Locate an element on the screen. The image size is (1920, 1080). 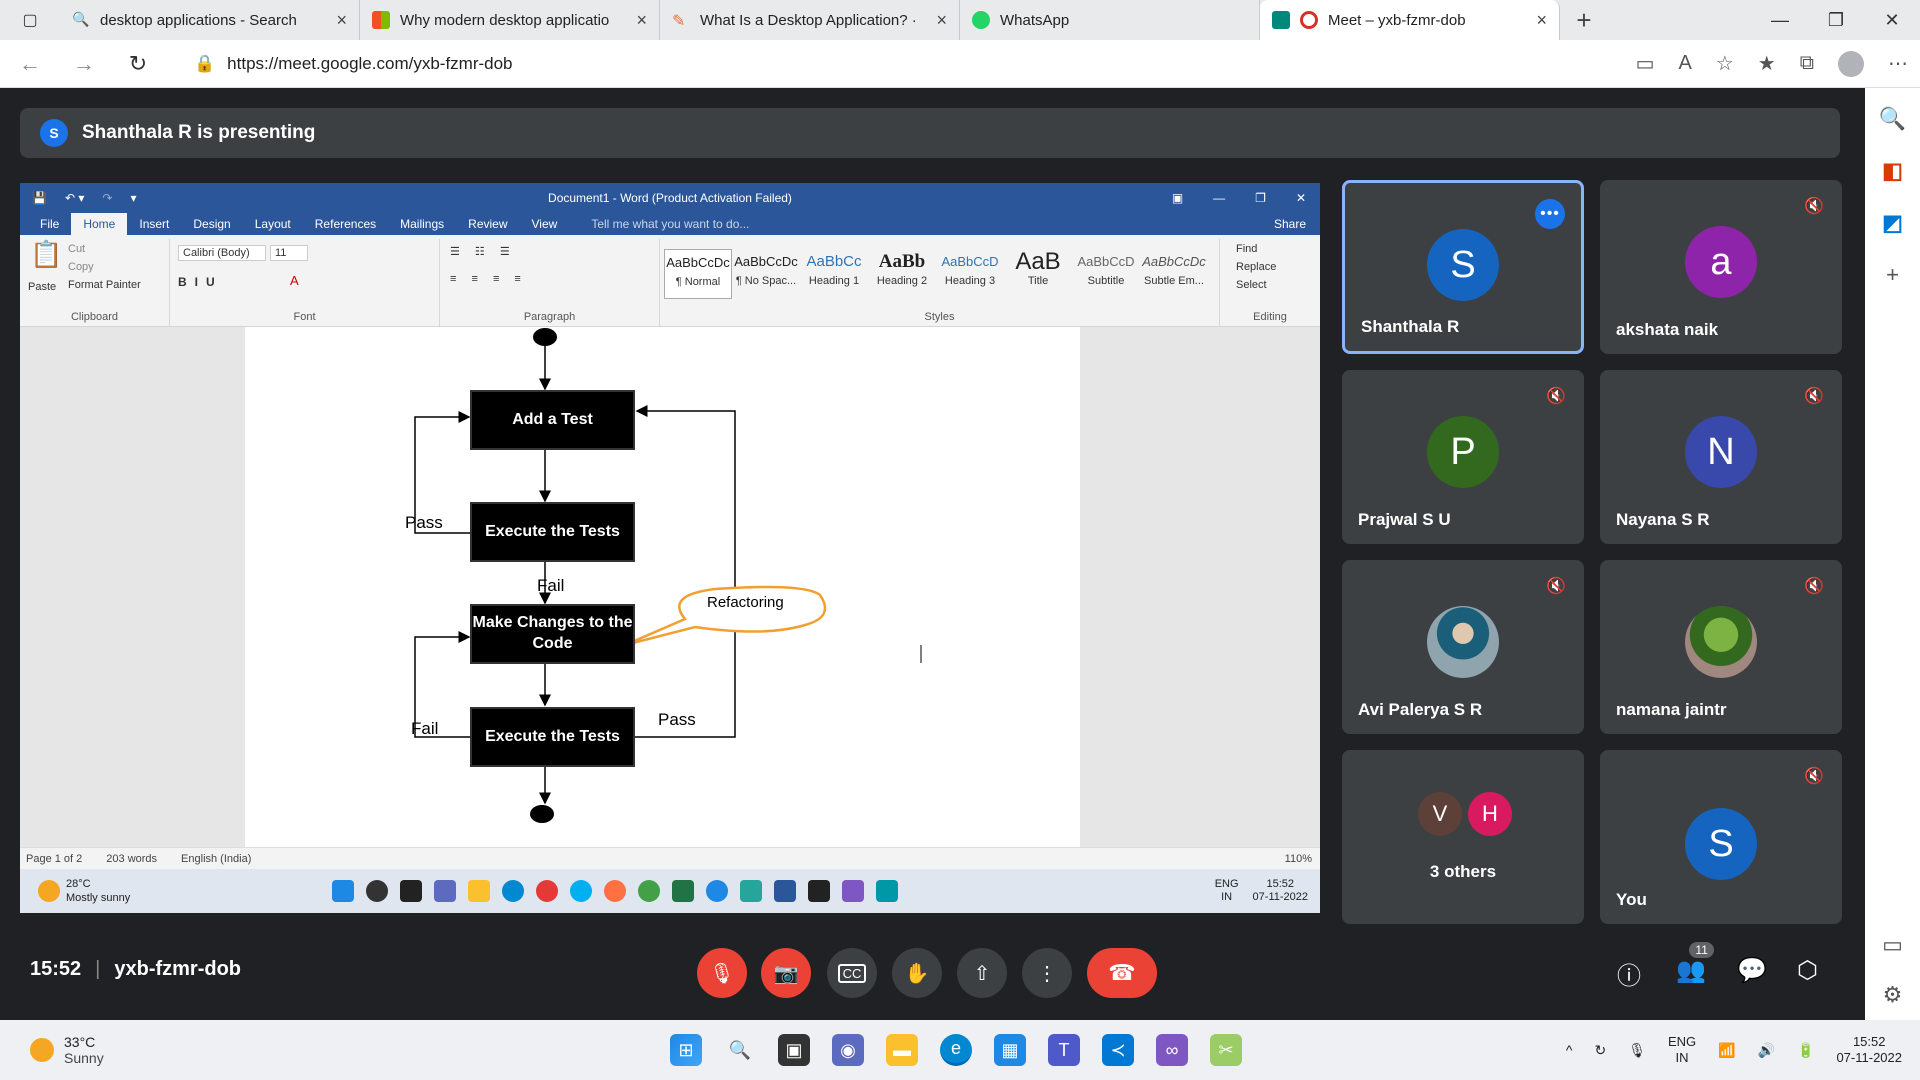
tab-meet: Meet – yxb-fzmr-dob × is located at coordinates (1410, 20).